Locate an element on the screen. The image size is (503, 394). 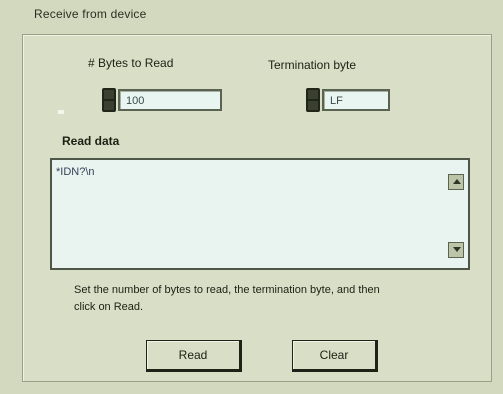
bytes-to-read-label: # Bytes to Read is located at coordinates (131, 63).